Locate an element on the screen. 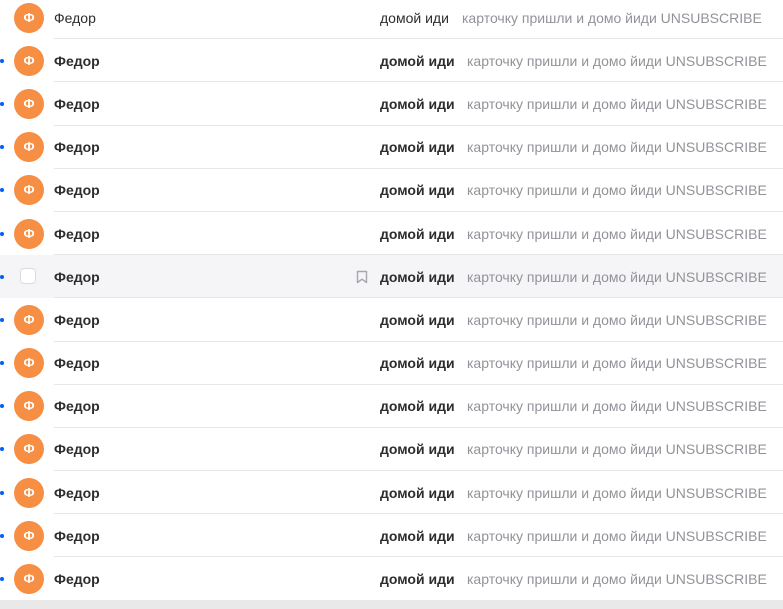 The height and width of the screenshot is (609, 783). select-checkbox is located at coordinates (28, 275).